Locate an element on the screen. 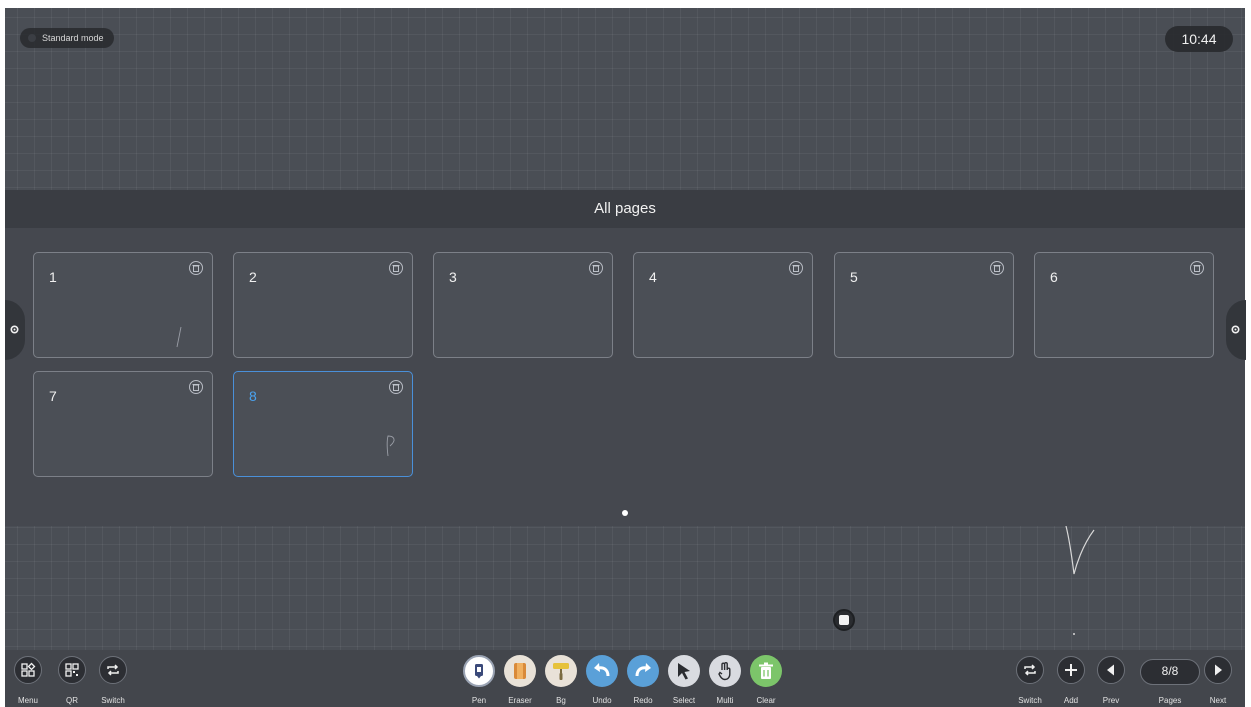 This screenshot has height=707, width=1251. paint-roller-icon is located at coordinates (561, 671).